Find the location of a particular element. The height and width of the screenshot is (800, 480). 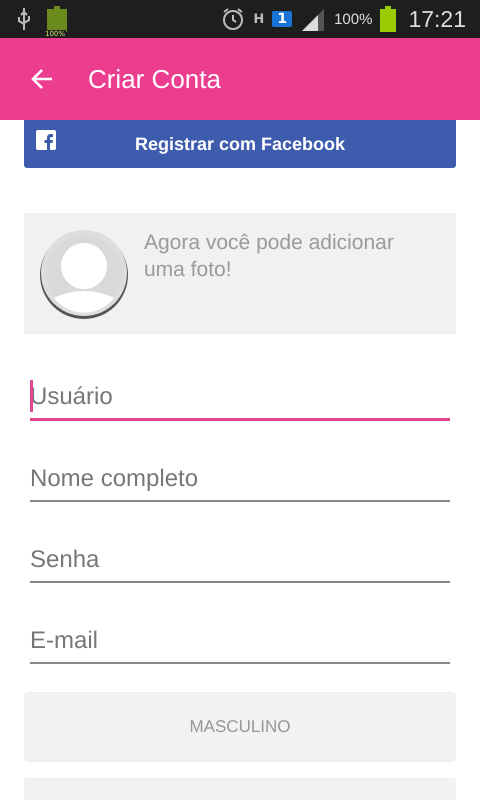

clock: 17:21 is located at coordinates (437, 19).